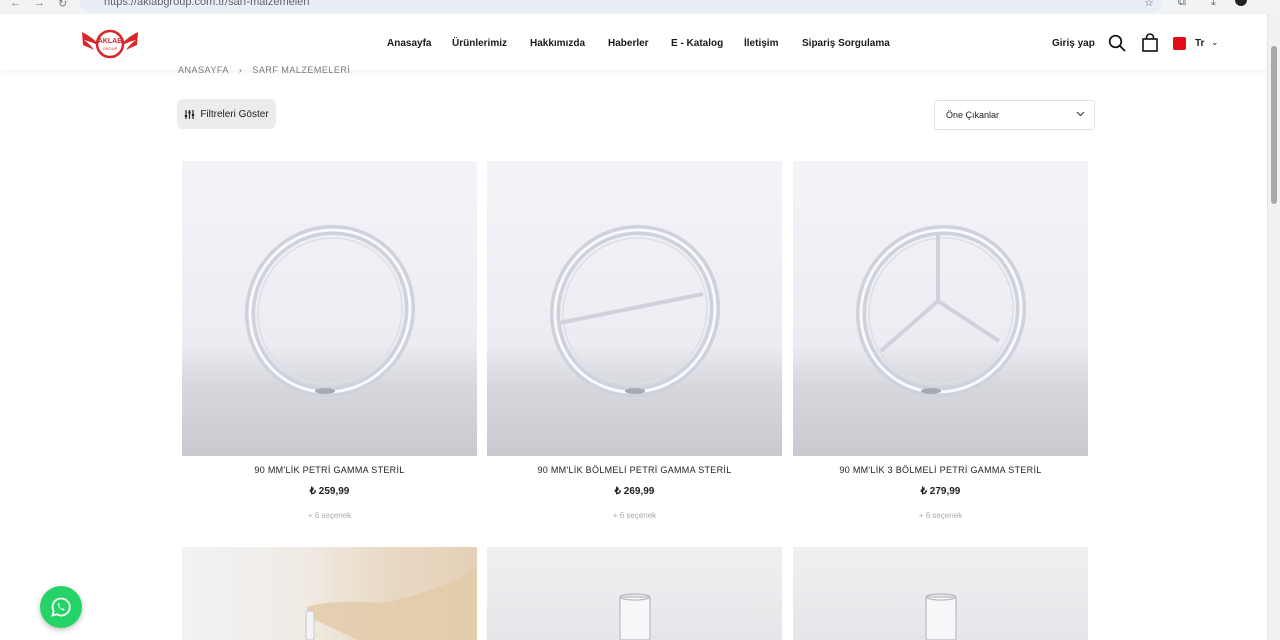  Describe the element at coordinates (635, 311) in the screenshot. I see `divided-petri-dish-image` at that location.